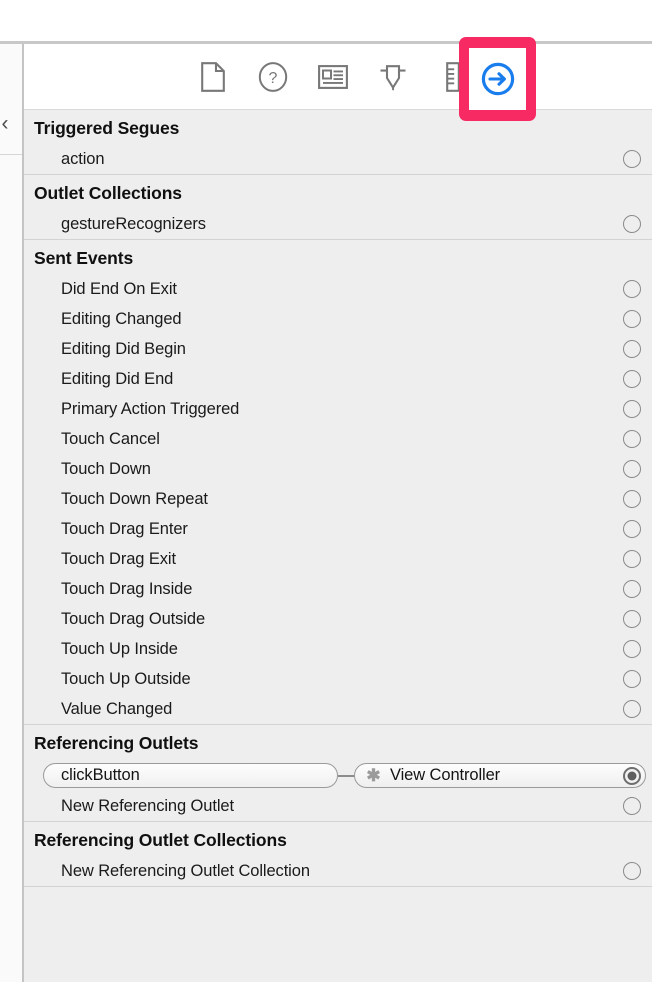 Image resolution: width=652 pixels, height=982 pixels. I want to click on connection-label: Touch Down Repeat, so click(134, 498).